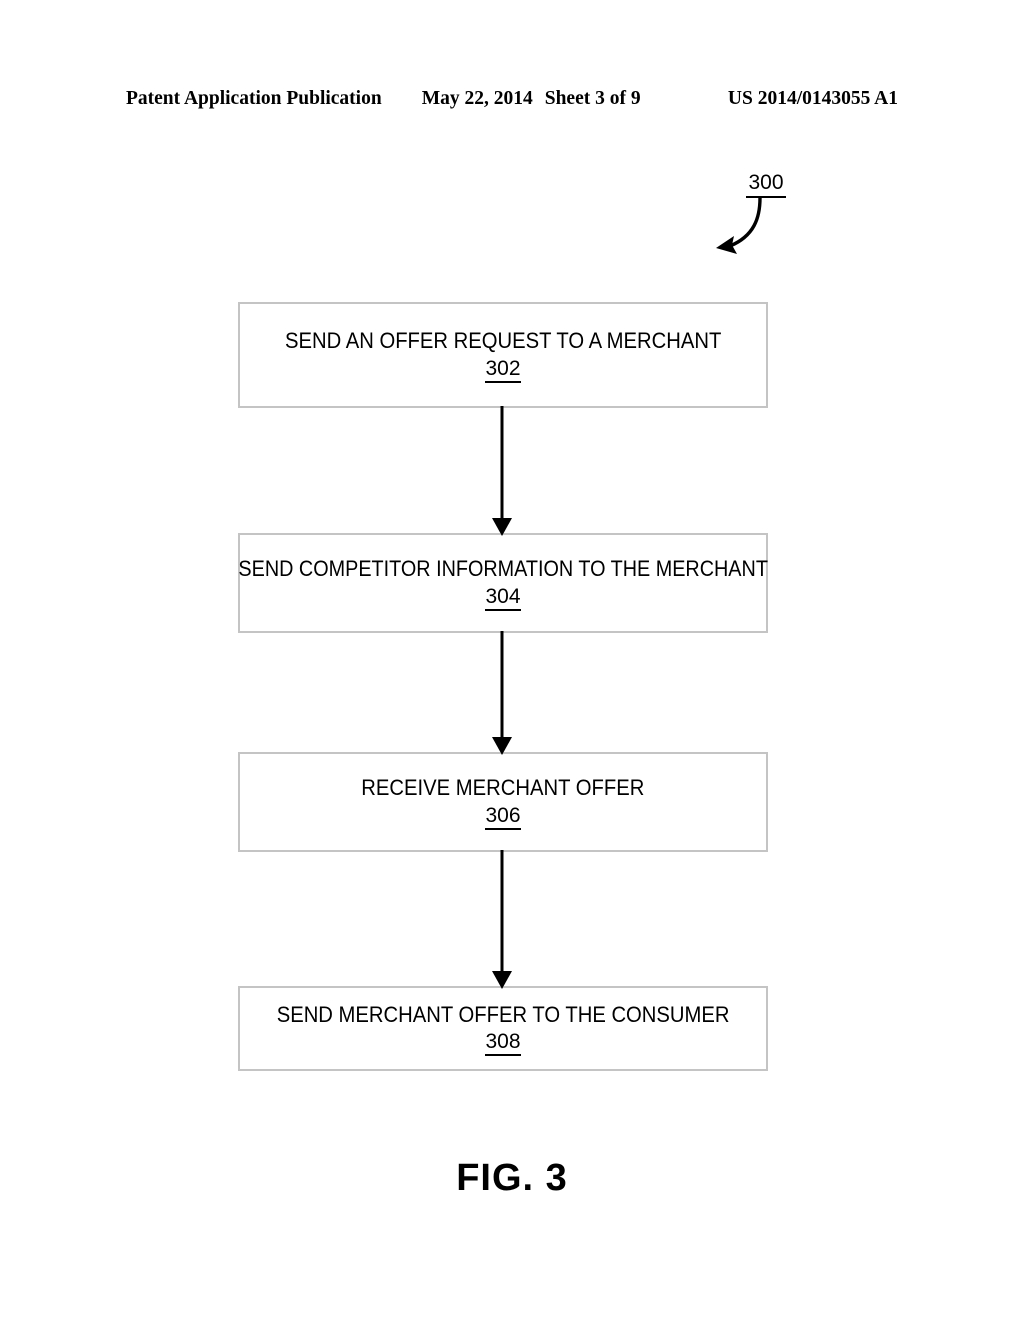 The width and height of the screenshot is (1024, 1320). What do you see at coordinates (254, 98) in the screenshot?
I see `header-publication-label: Patent Application Publication` at bounding box center [254, 98].